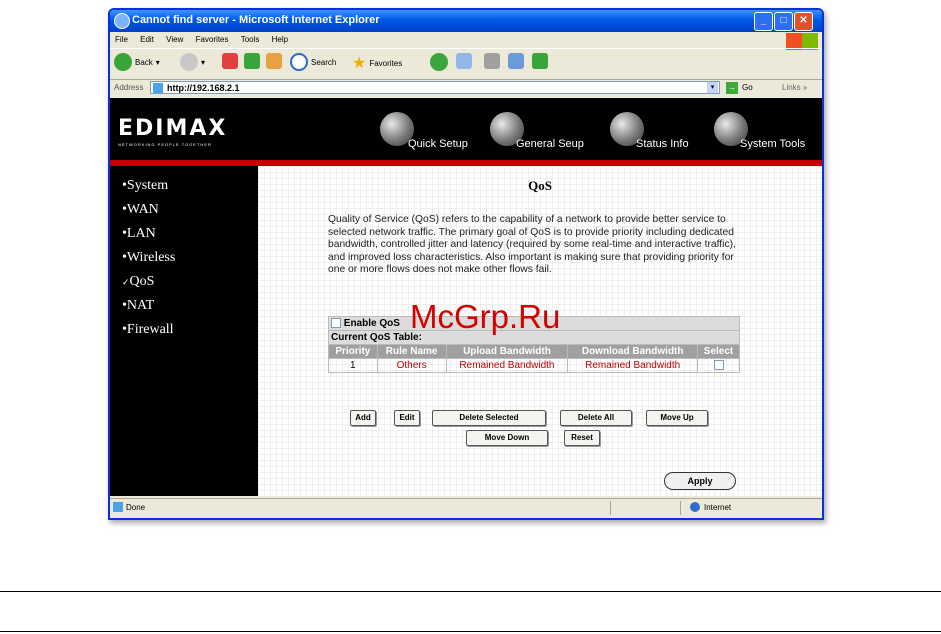  I want to click on back-arrow-icon, so click(123, 62).